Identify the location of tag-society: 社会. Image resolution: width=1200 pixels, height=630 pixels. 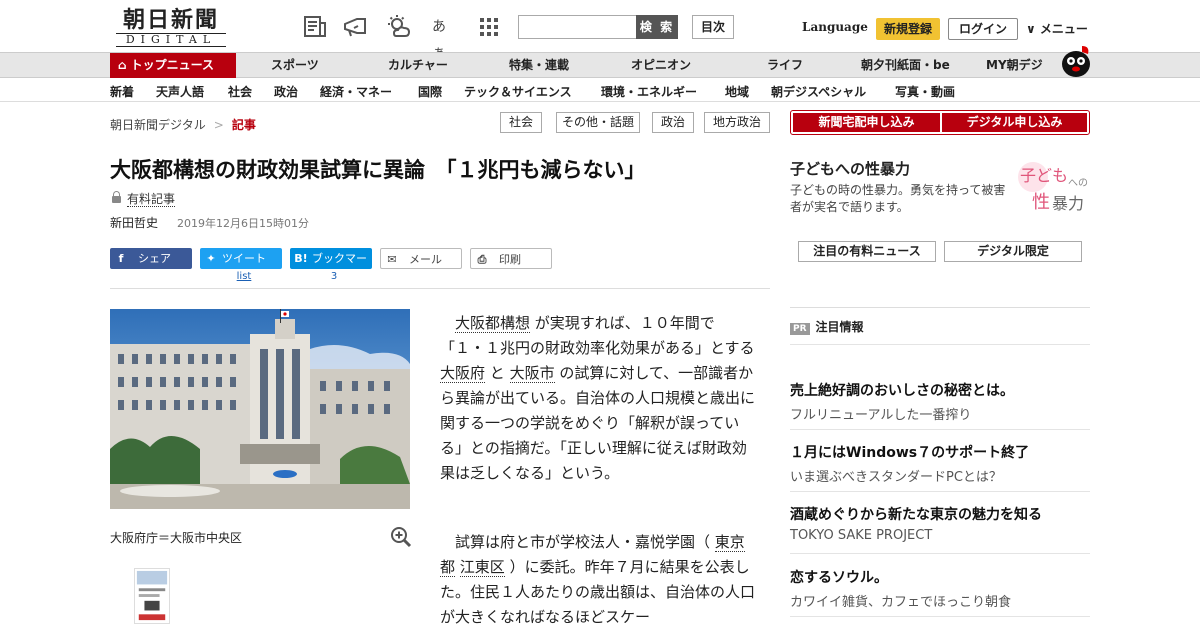
(521, 122).